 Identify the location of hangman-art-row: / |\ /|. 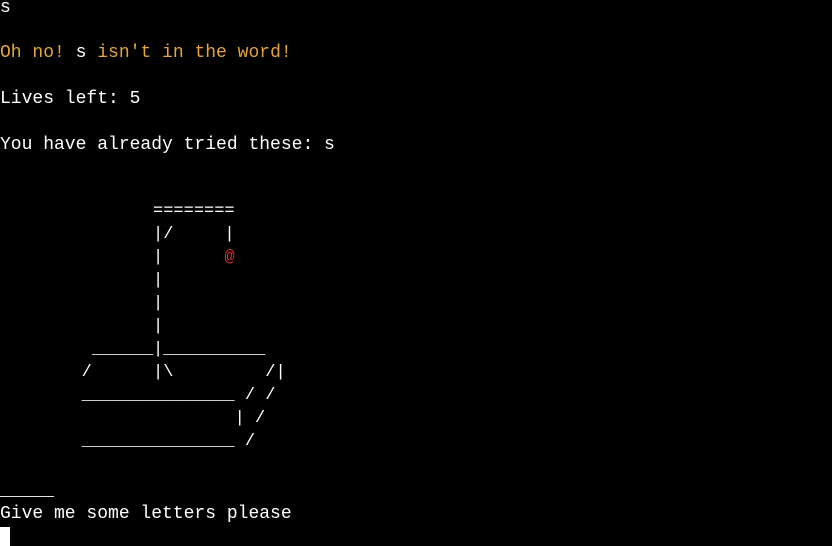
(143, 372).